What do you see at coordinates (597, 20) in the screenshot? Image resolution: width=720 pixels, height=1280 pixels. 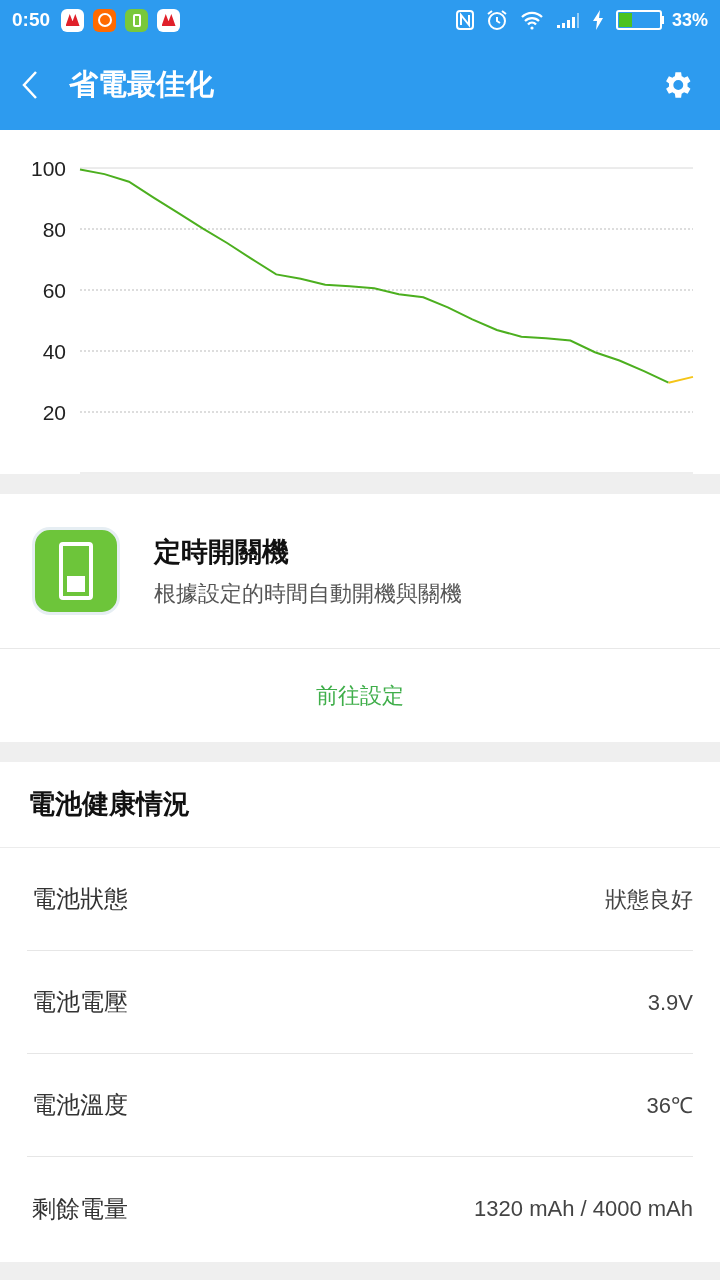 I see `charging-bolt-icon` at bounding box center [597, 20].